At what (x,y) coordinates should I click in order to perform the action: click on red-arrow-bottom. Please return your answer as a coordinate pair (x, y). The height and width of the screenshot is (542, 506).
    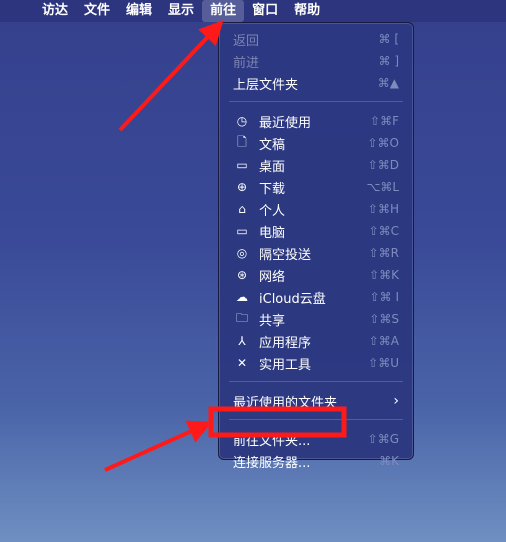
    Looking at the image, I should click on (158, 446).